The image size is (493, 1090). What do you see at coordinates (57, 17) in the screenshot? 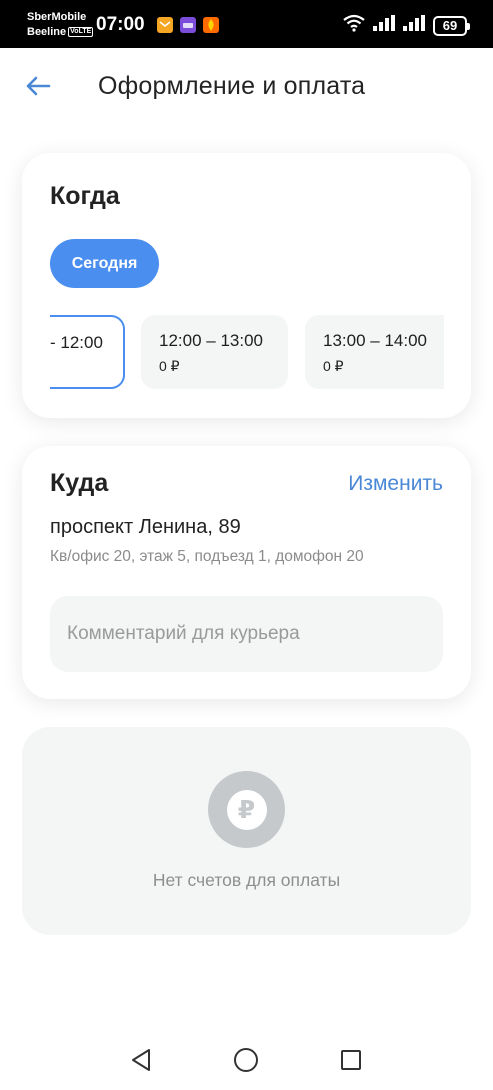
I see `carrier-name-1: SberMobile` at bounding box center [57, 17].